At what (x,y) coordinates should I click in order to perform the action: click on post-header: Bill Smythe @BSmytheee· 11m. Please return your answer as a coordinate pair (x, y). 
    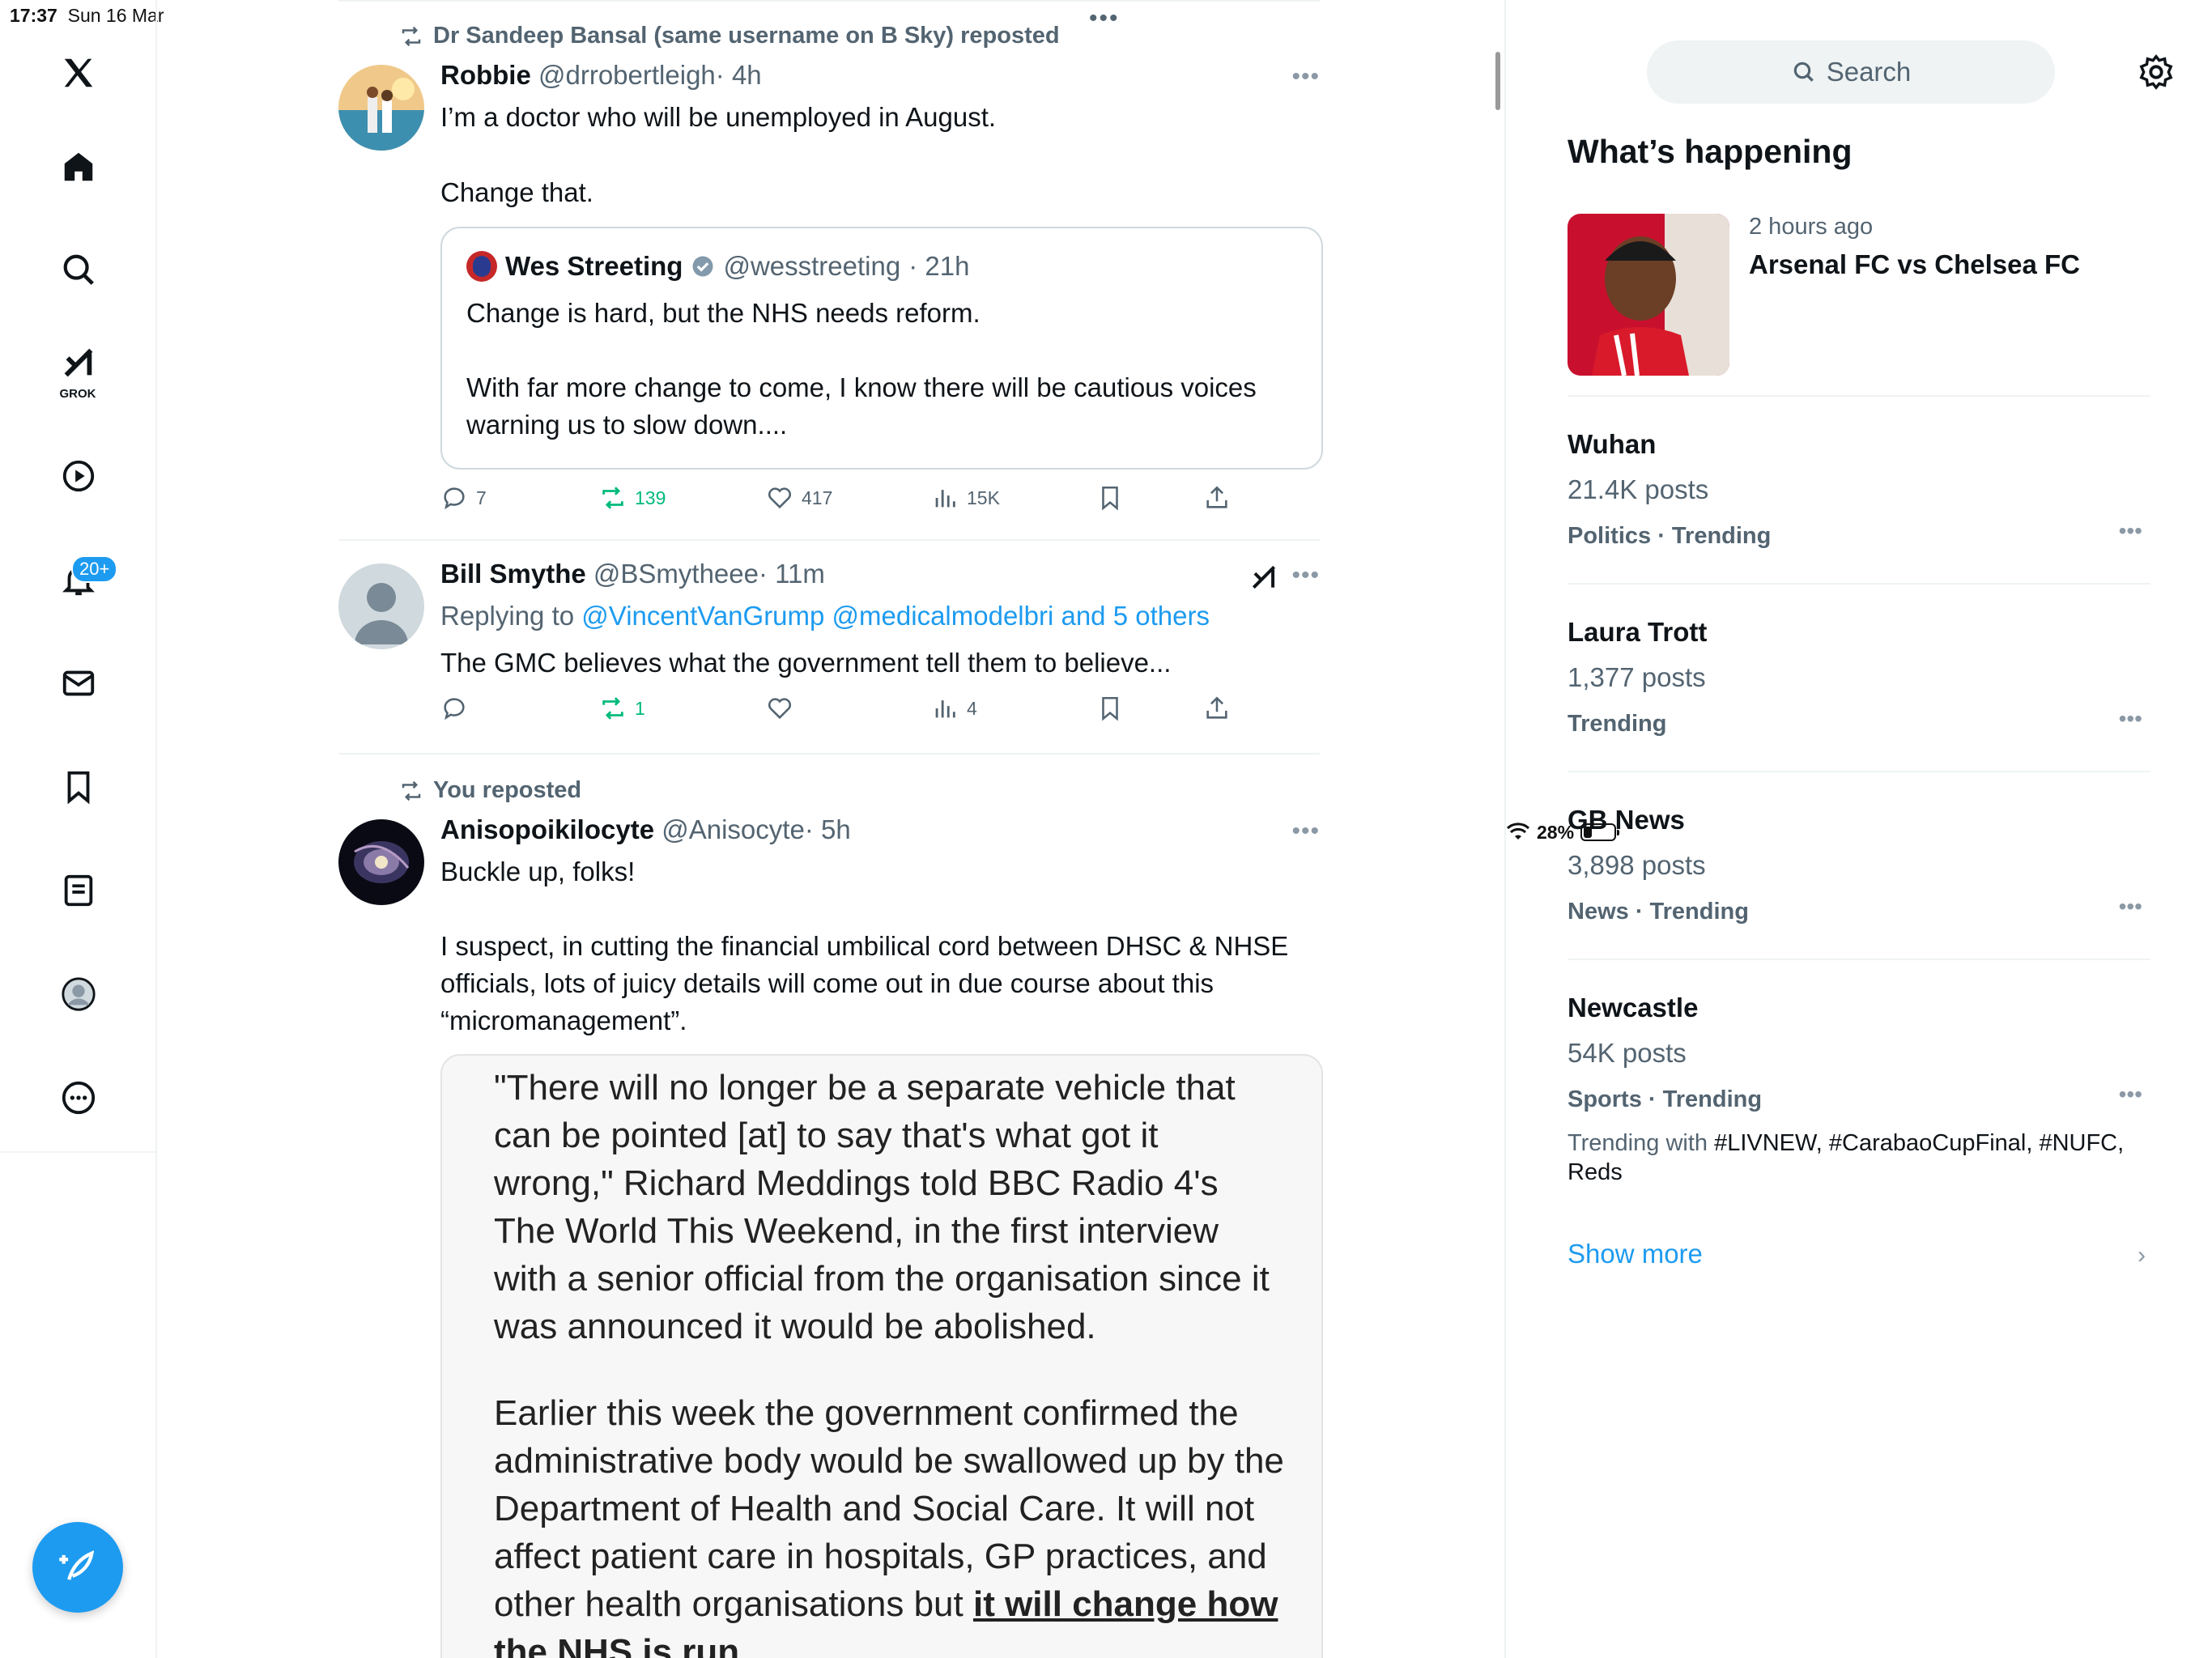
    Looking at the image, I should click on (632, 574).